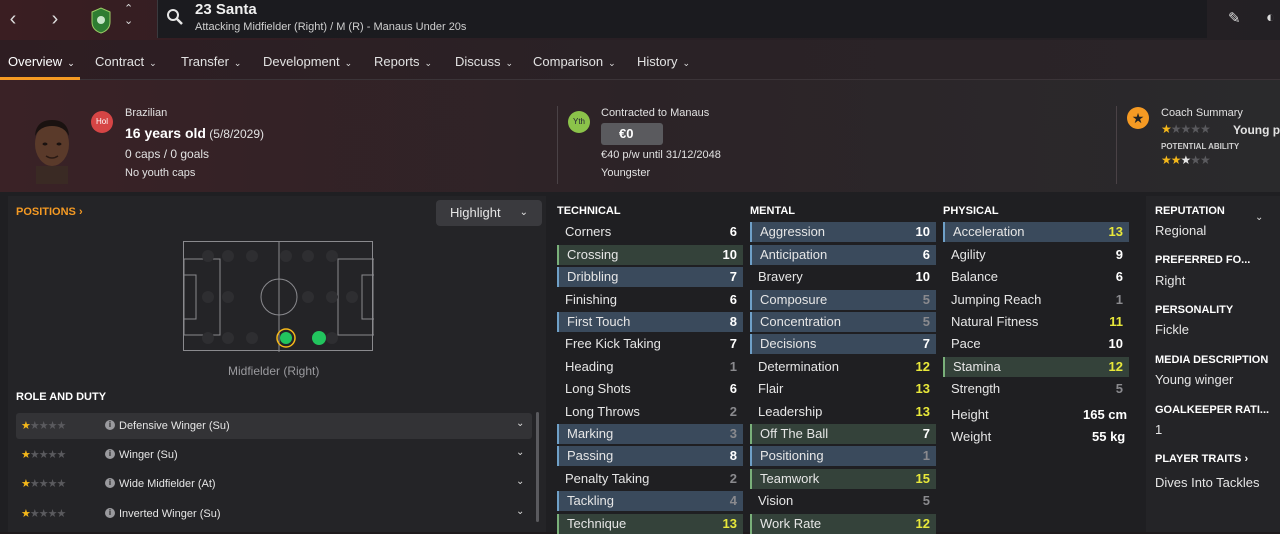  Describe the element at coordinates (1036, 344) in the screenshot. I see `attr-pace: Pace 10` at that location.